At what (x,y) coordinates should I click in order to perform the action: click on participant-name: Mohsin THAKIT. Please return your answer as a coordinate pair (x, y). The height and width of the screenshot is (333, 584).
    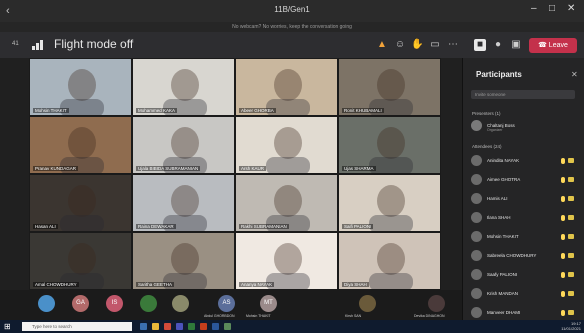
    Looking at the image, I should click on (503, 236).